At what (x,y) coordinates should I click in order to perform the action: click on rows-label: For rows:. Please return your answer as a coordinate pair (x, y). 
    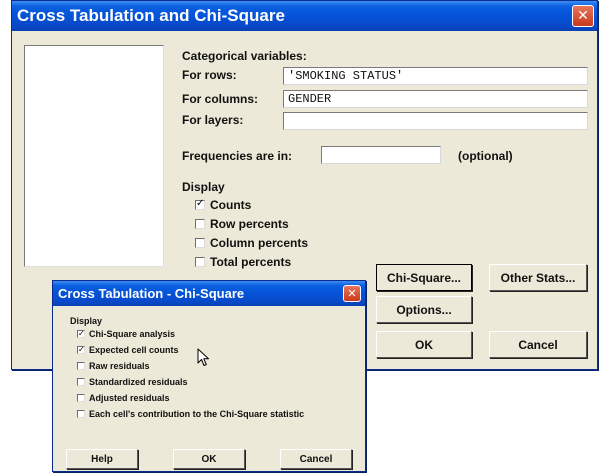
    Looking at the image, I should click on (209, 75).